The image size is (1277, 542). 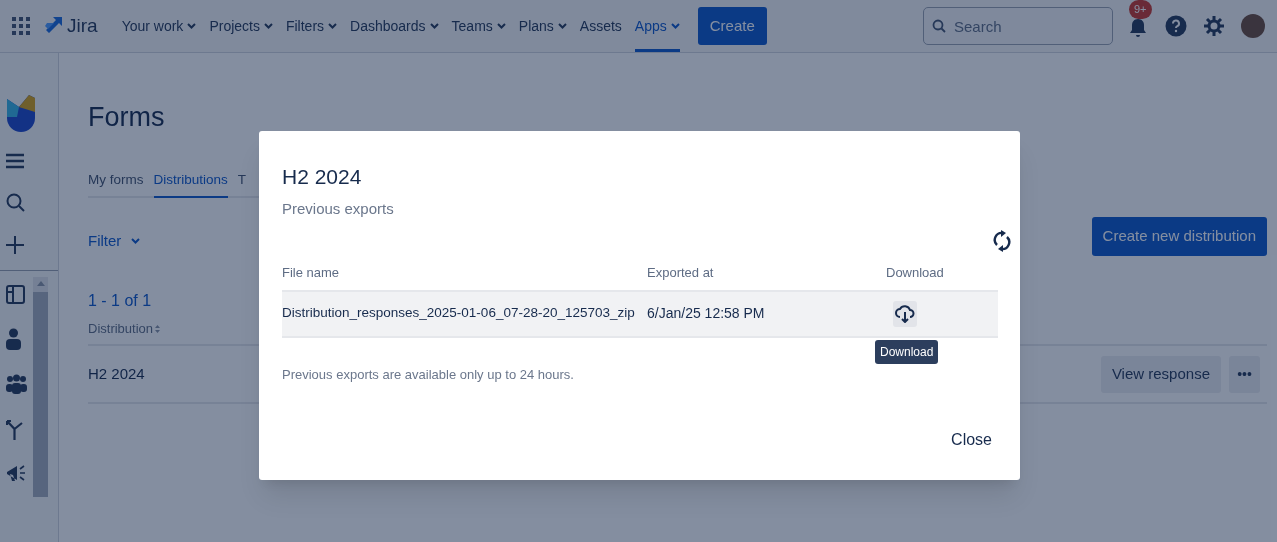 What do you see at coordinates (40, 387) in the screenshot?
I see `sidebar-scrollbar` at bounding box center [40, 387].